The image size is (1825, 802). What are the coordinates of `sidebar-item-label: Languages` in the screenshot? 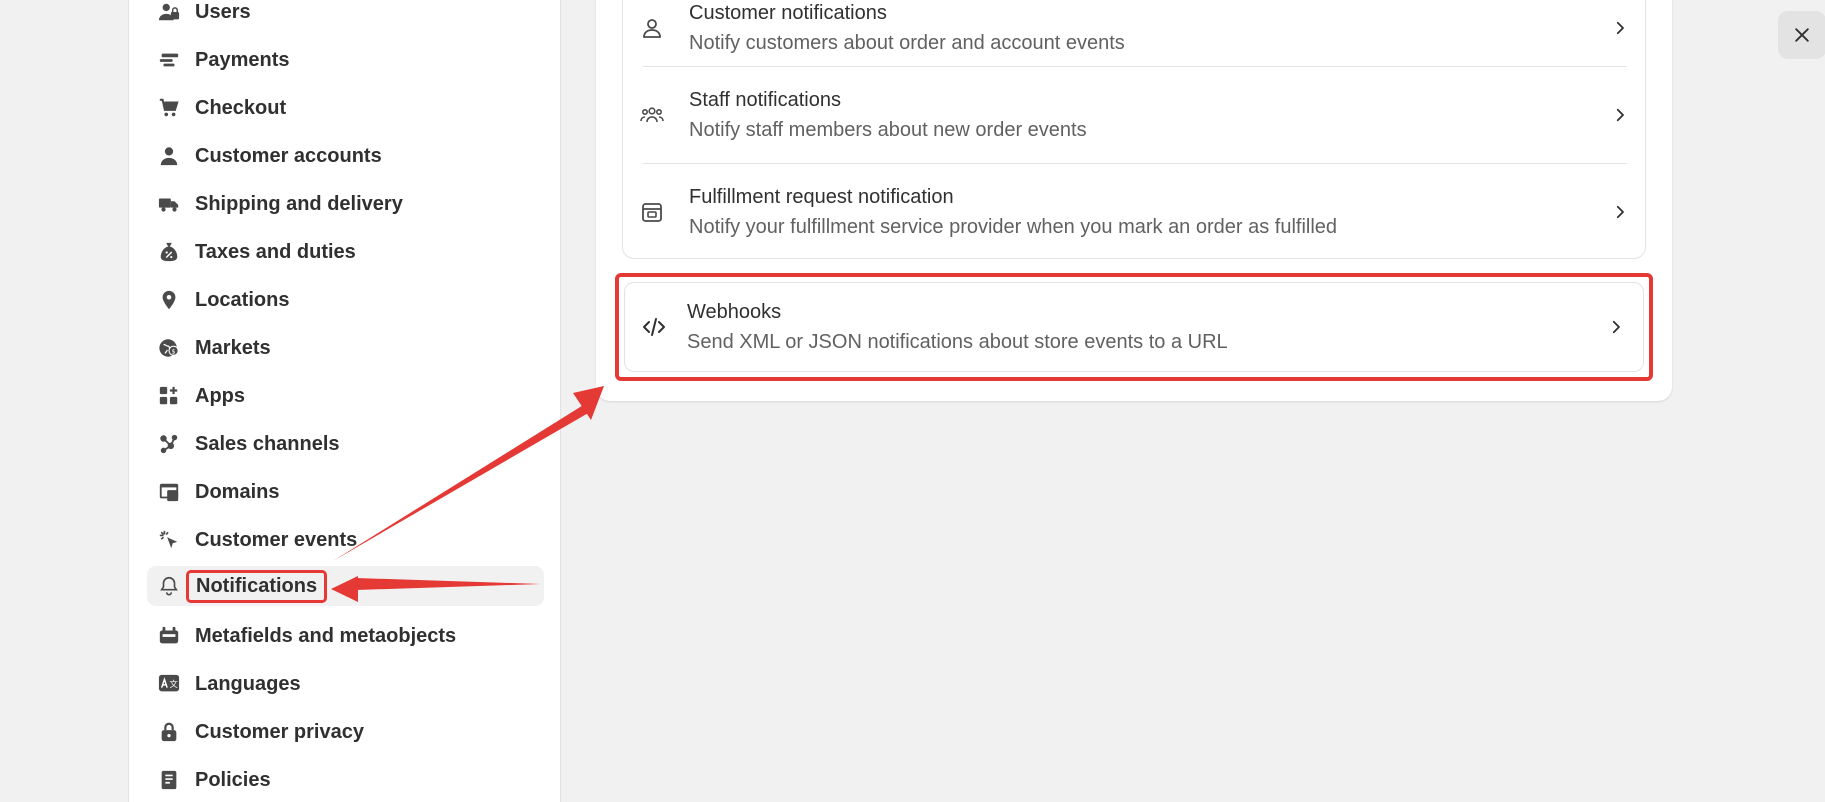 It's located at (248, 683).